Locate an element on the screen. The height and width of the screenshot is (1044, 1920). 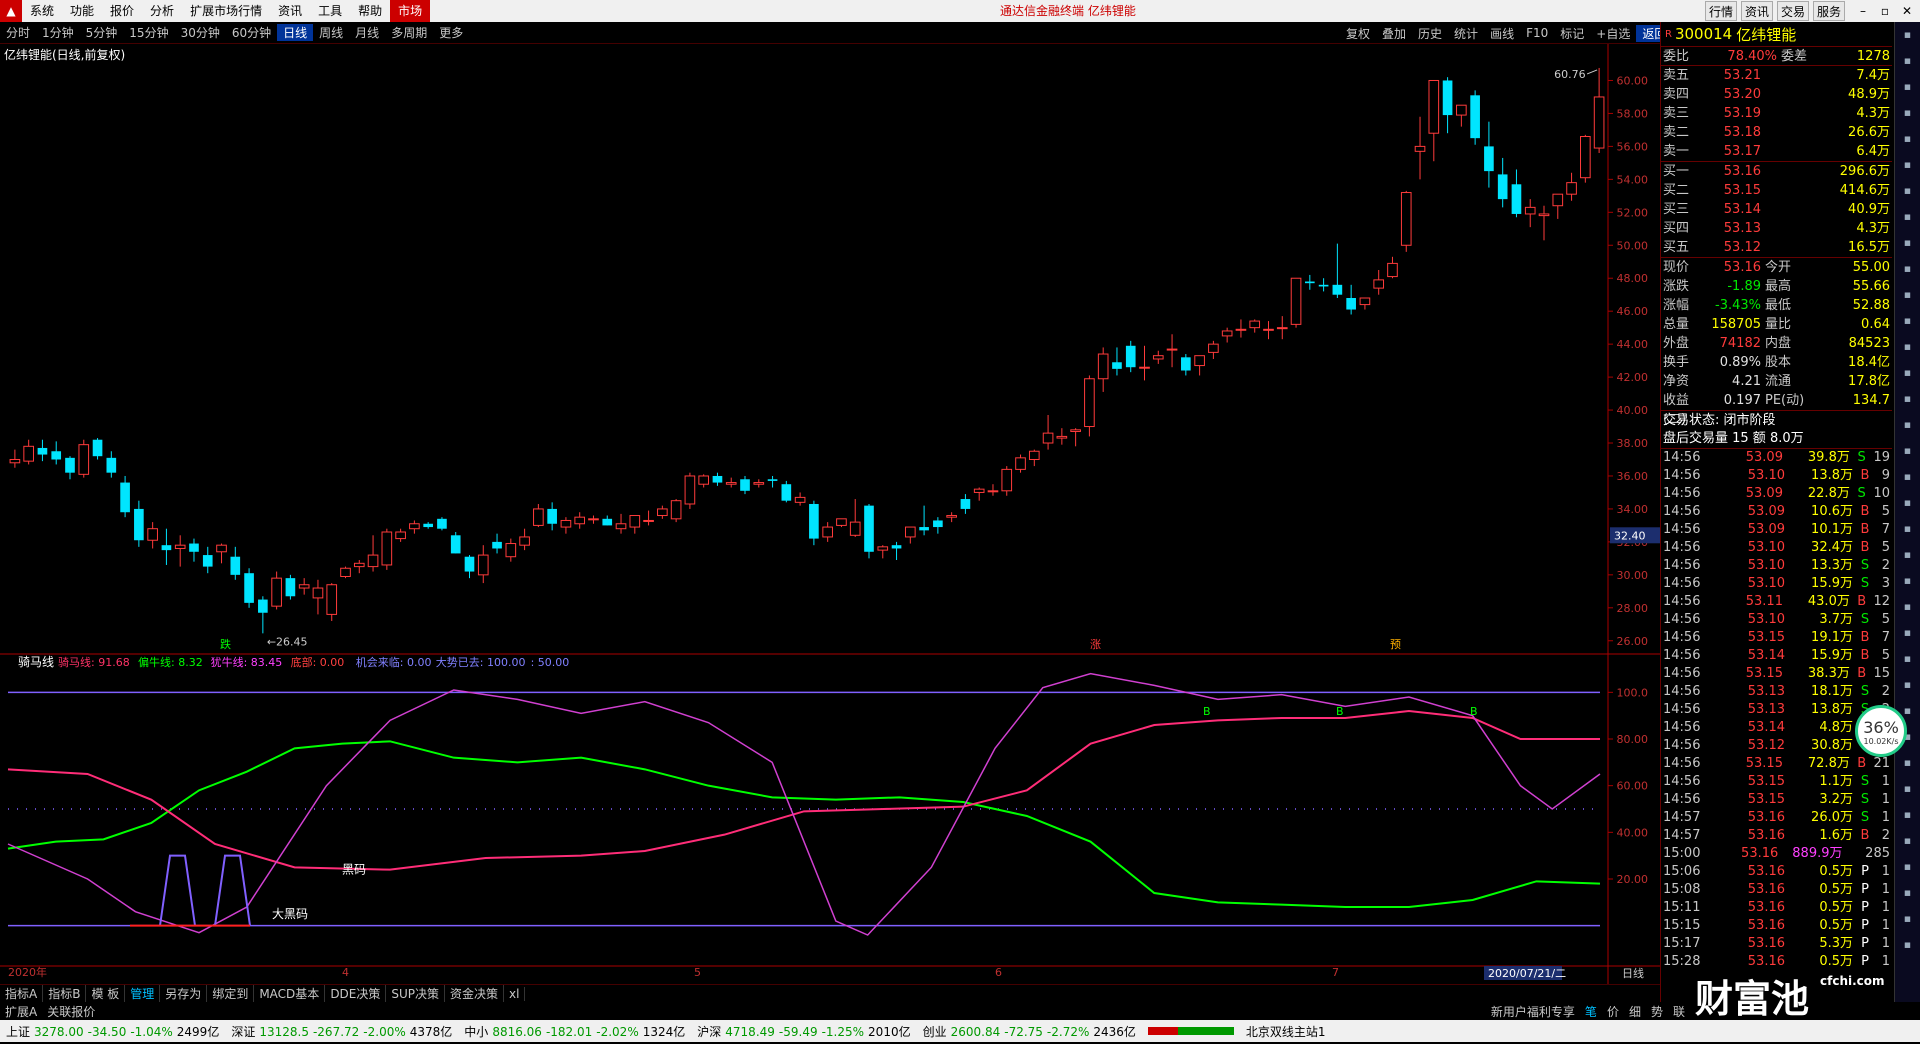
indicator-tab-3: 管理 is located at coordinates (143, 993).